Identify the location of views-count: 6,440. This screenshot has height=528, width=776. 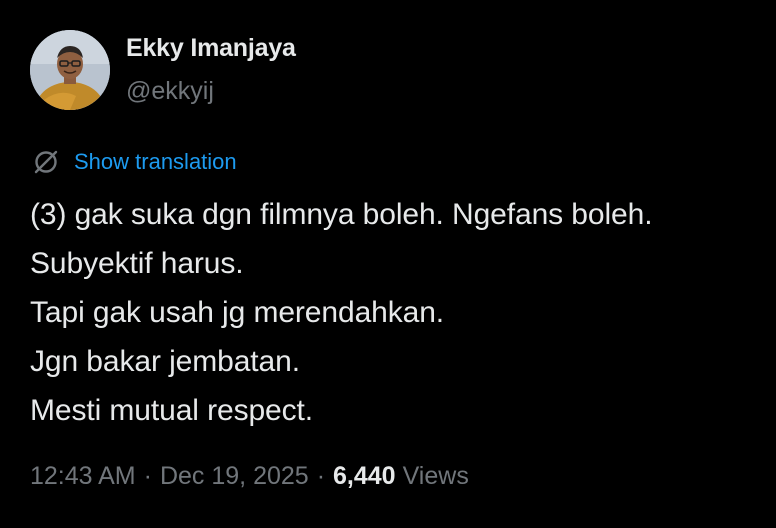
(364, 476).